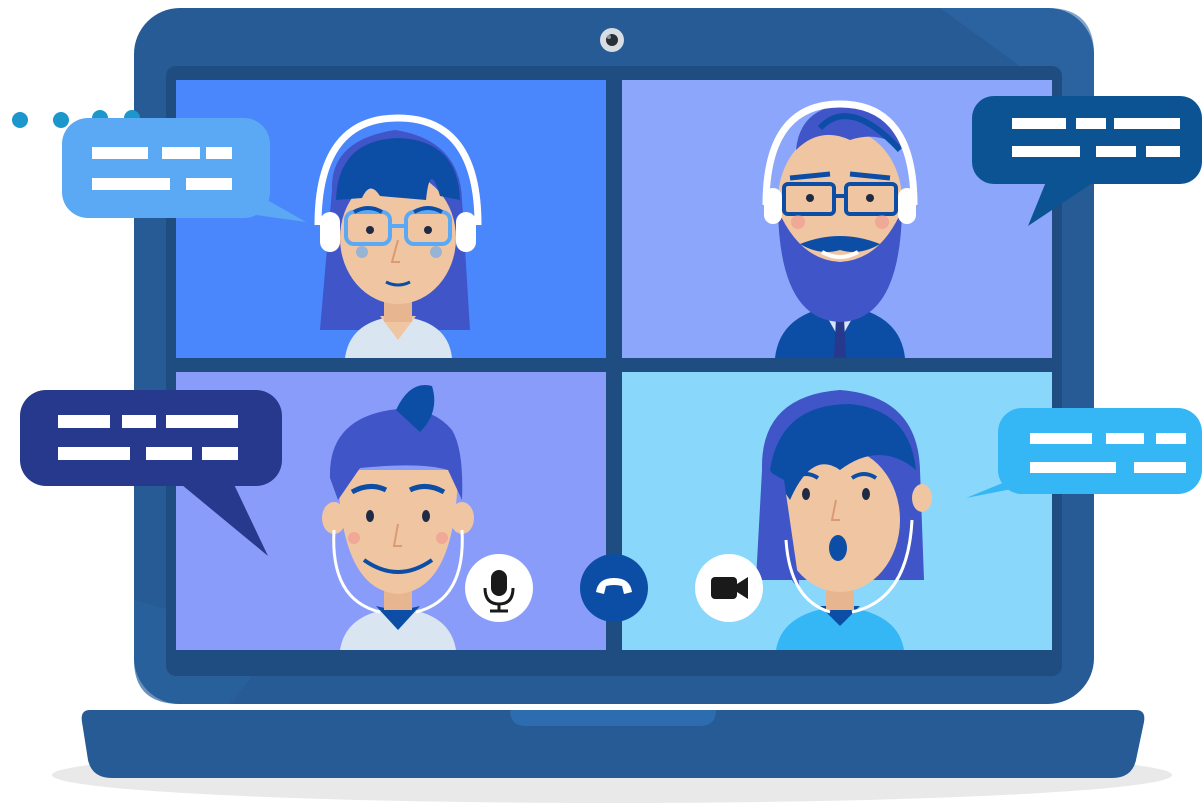 This screenshot has height=806, width=1202. What do you see at coordinates (614, 588) in the screenshot?
I see `hang-up-button` at bounding box center [614, 588].